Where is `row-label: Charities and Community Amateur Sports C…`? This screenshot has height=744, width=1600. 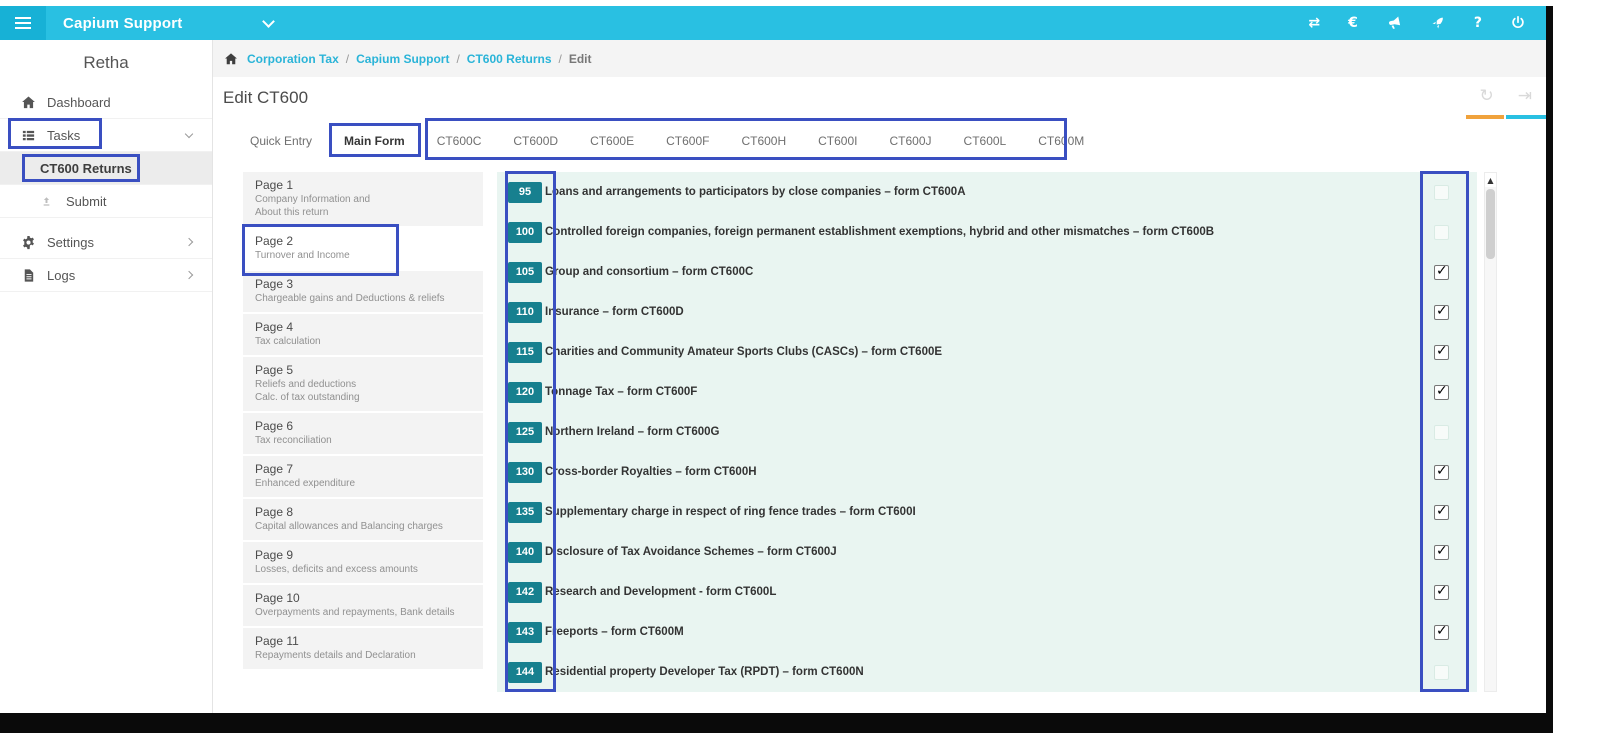
row-label: Charities and Community Amateur Sports C… is located at coordinates (744, 352).